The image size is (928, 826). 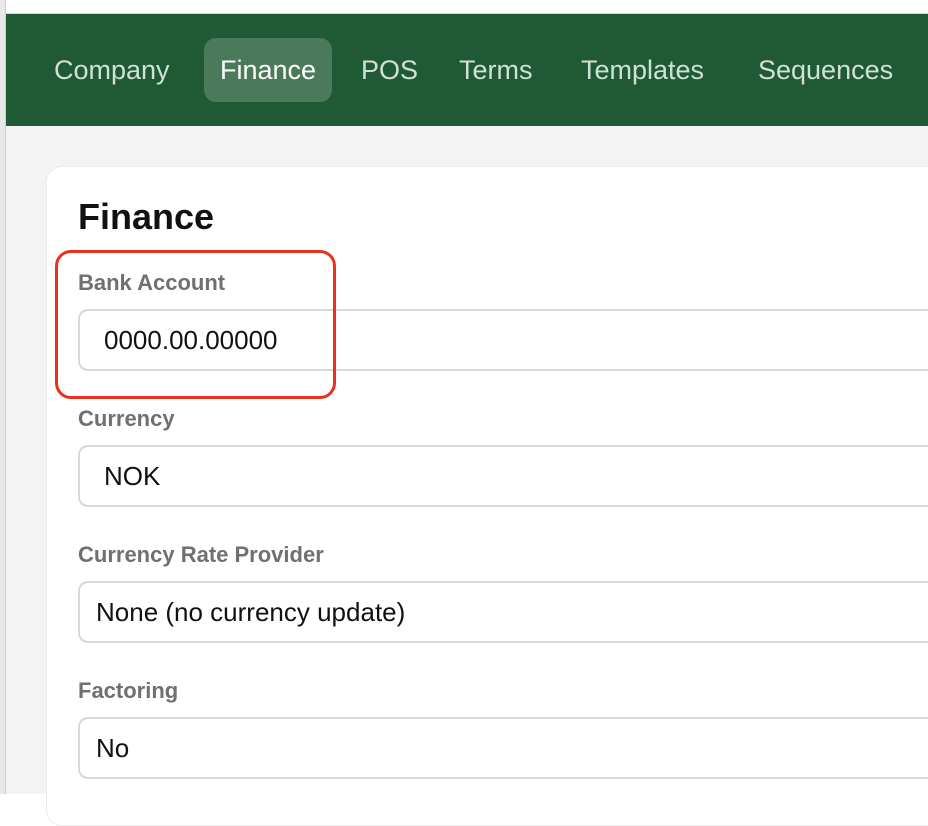 I want to click on tab-terms: Terms, so click(x=496, y=70).